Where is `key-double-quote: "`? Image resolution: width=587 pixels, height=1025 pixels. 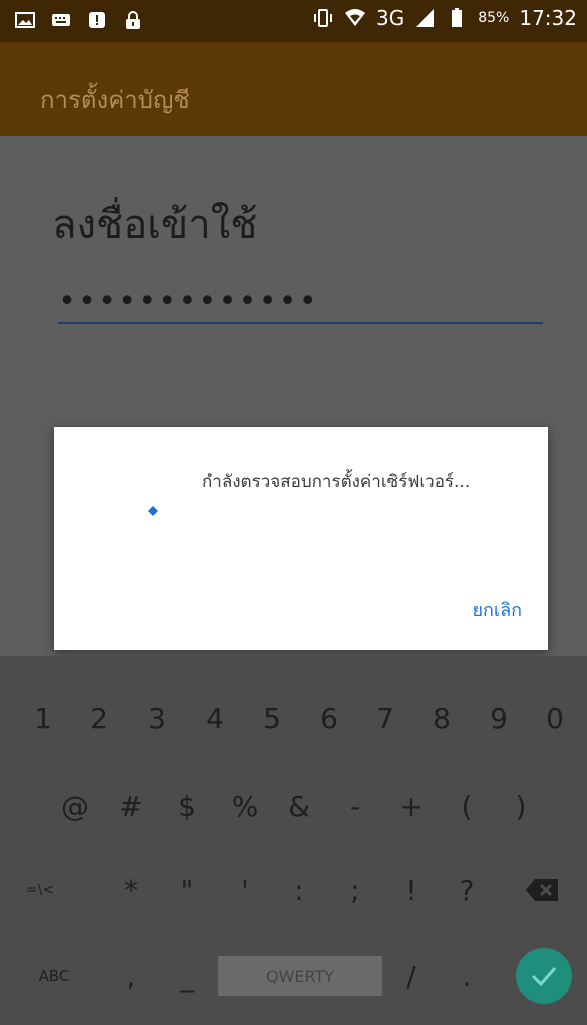
key-double-quote: " is located at coordinates (187, 890).